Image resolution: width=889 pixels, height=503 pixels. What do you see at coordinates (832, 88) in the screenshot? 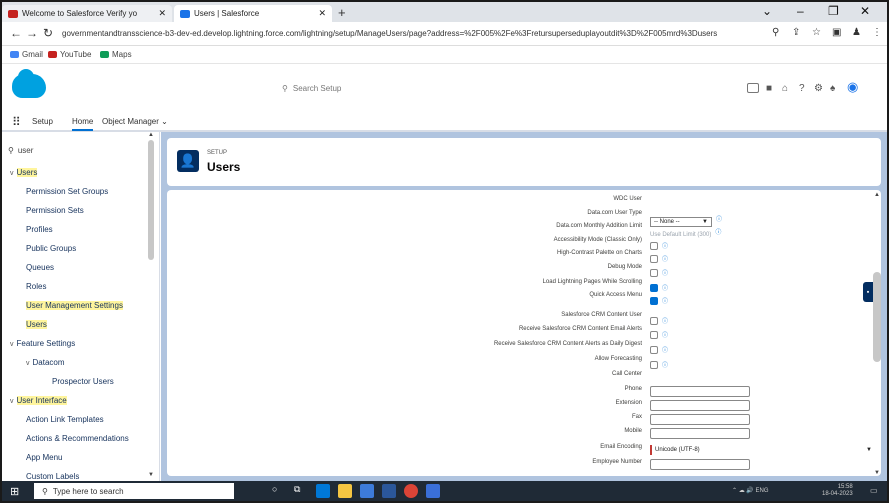
I see `notifications-bell-icon: ♠` at bounding box center [832, 88].